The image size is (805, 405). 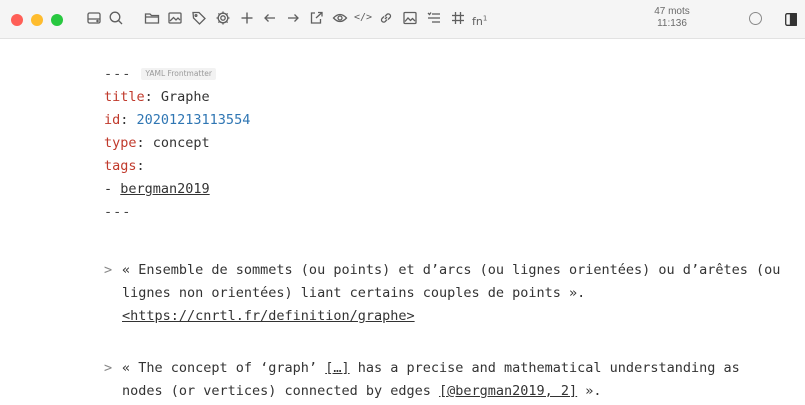 I want to click on search-icon, so click(x=116, y=18).